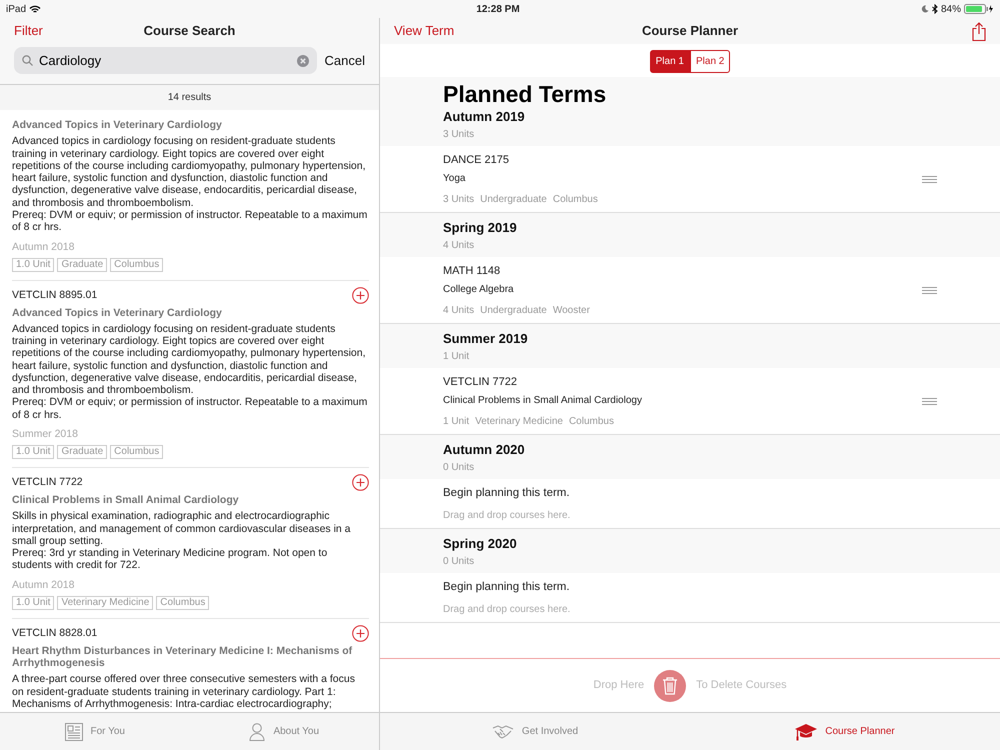 The image size is (1000, 750). I want to click on view-term-button: View Term, so click(424, 31).